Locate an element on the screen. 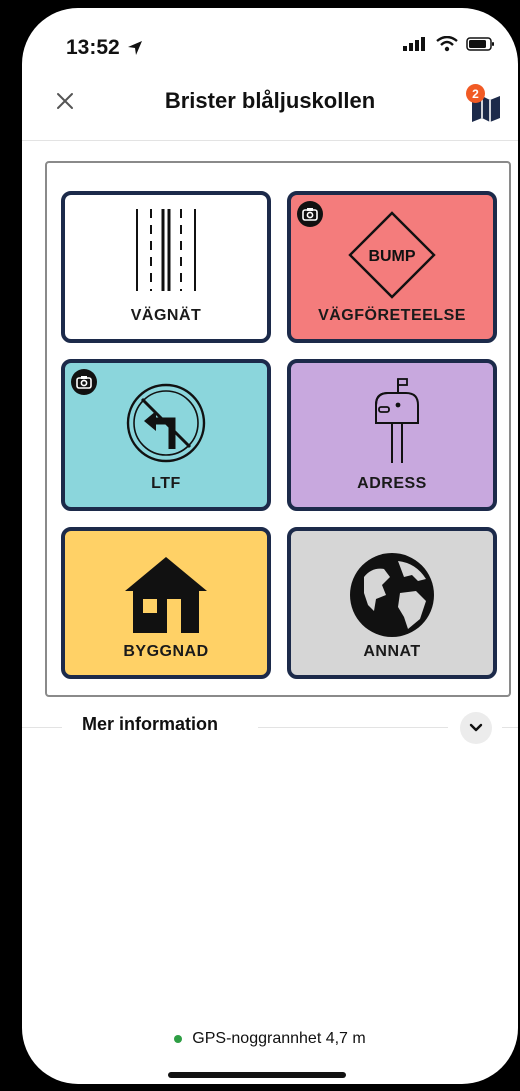 Image resolution: width=520 pixels, height=1091 pixels. status-time: 13:52 is located at coordinates (105, 48).